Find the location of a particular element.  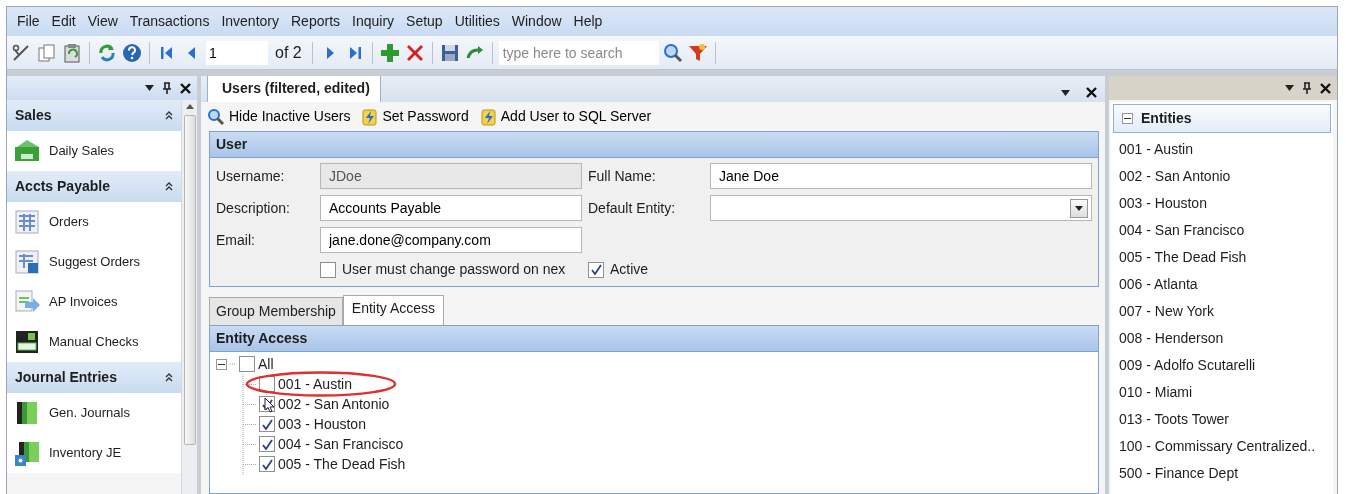

journal-icon is located at coordinates (27, 453).